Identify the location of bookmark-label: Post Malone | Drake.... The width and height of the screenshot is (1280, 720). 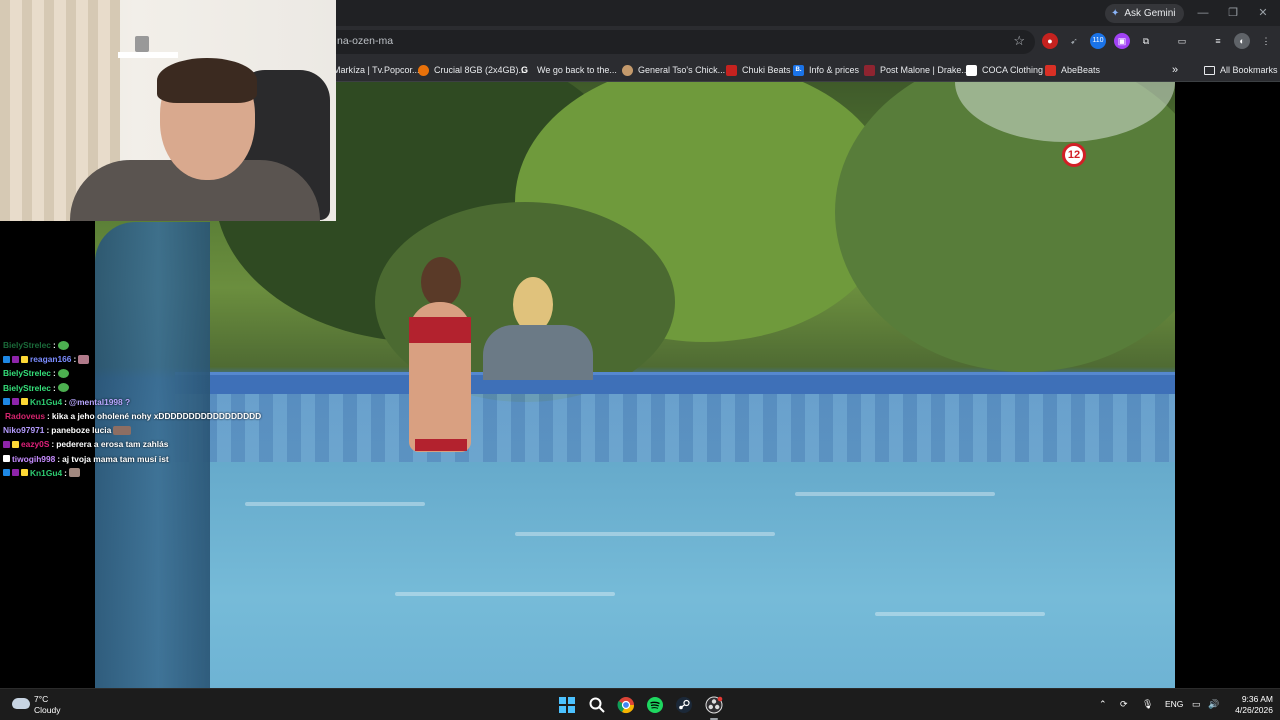
(924, 70).